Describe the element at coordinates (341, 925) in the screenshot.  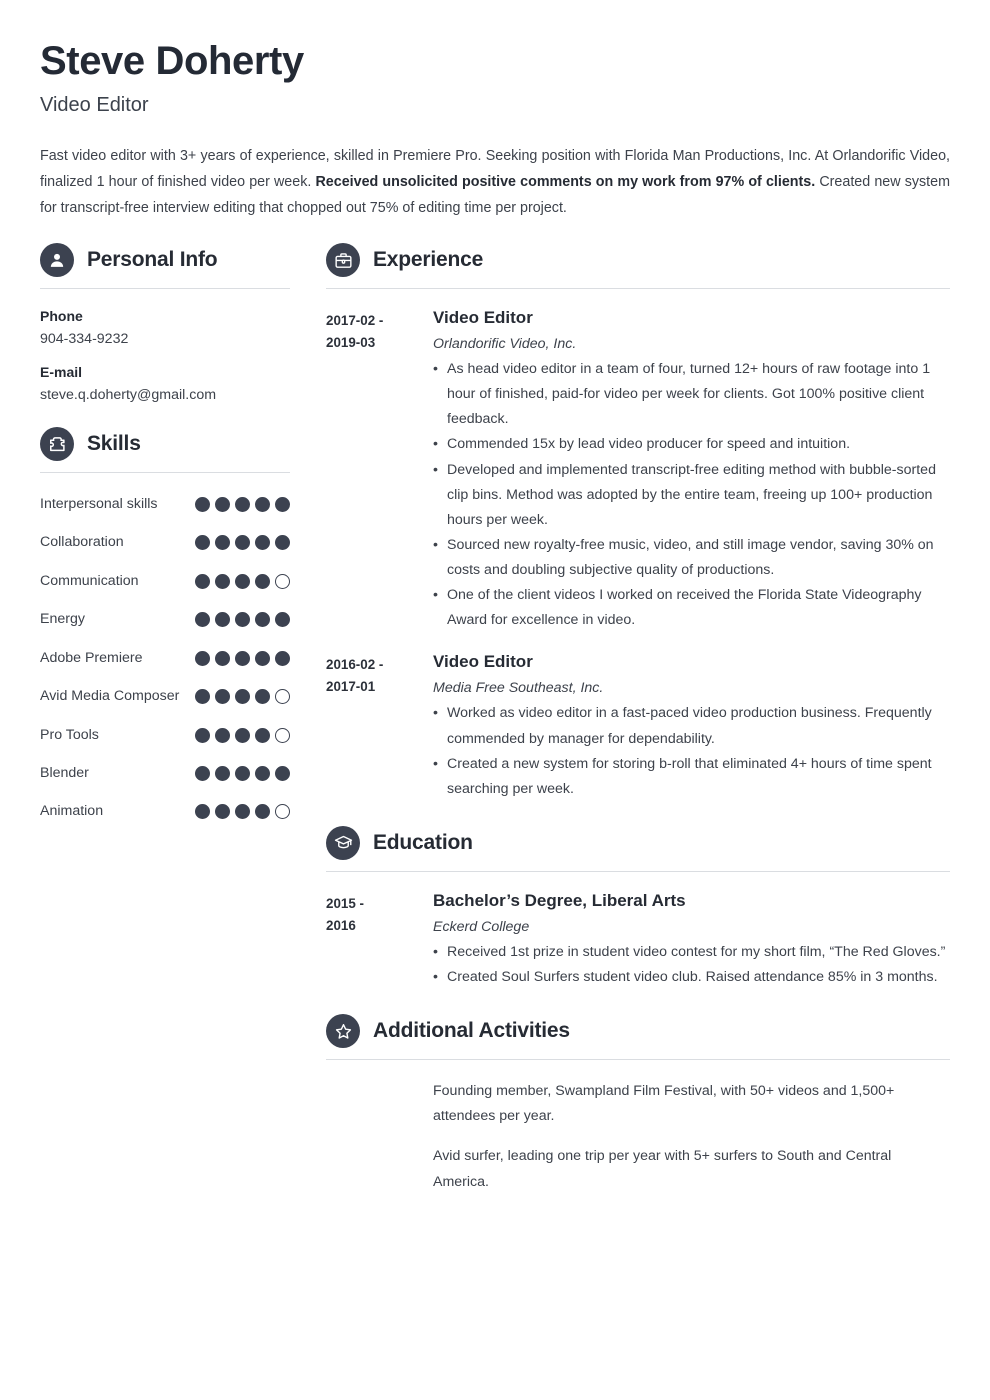
I see `entry-date-end: 2016` at that location.